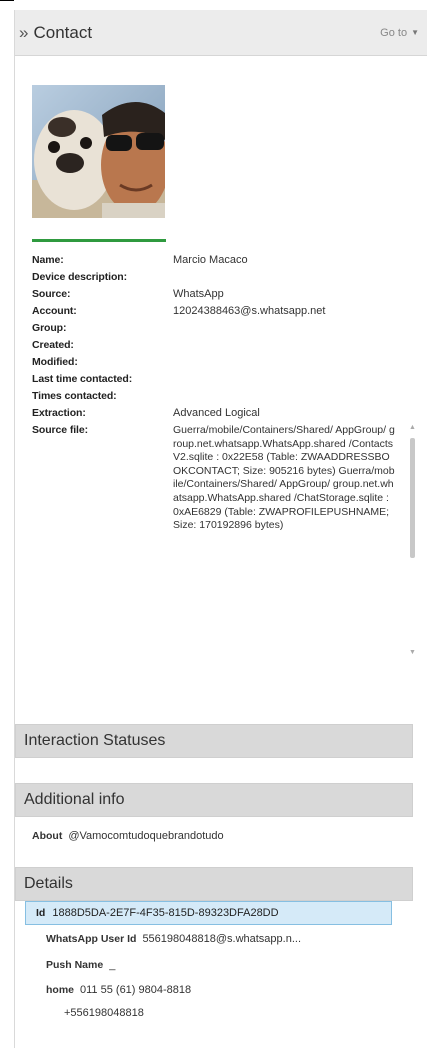 The height and width of the screenshot is (1048, 427). What do you see at coordinates (51, 294) in the screenshot?
I see `property-label: Source:` at bounding box center [51, 294].